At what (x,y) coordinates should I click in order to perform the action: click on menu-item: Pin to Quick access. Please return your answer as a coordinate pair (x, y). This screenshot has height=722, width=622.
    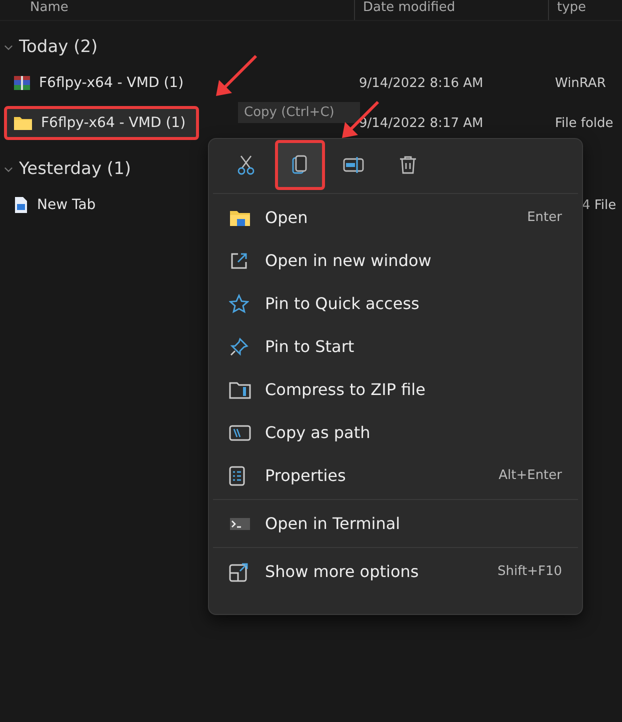
    Looking at the image, I should click on (395, 303).